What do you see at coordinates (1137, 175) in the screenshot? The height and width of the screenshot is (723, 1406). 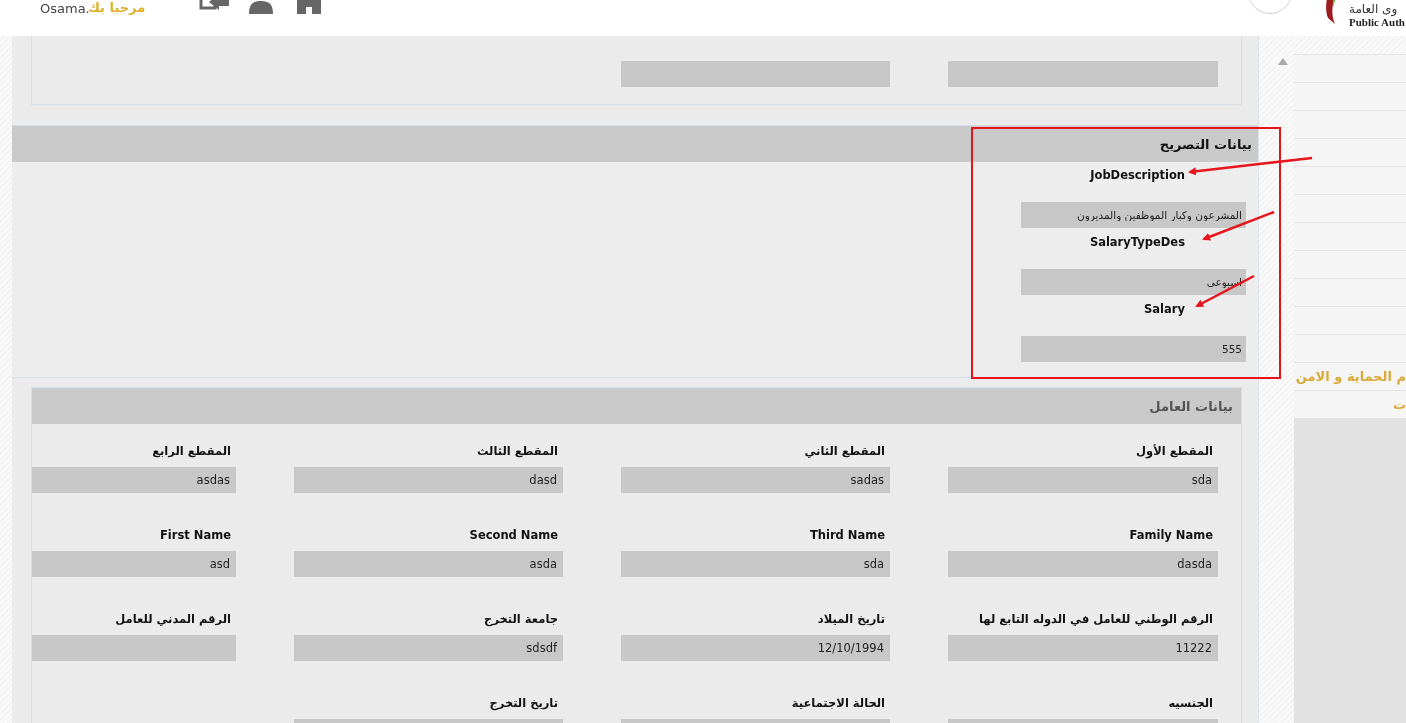 I see `field-label: JobDescription` at bounding box center [1137, 175].